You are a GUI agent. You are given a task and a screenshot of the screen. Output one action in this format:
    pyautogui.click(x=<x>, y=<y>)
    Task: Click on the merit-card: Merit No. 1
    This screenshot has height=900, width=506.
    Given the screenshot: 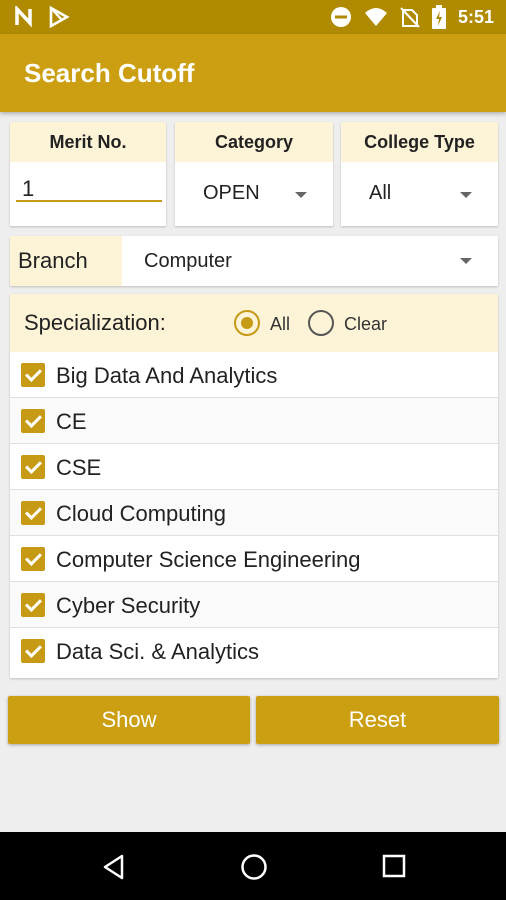 What is the action you would take?
    pyautogui.click(x=88, y=174)
    